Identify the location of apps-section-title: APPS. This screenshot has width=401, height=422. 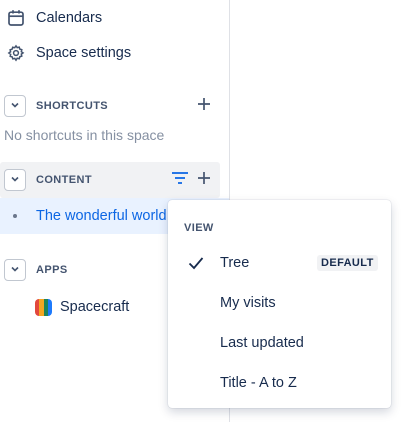
(52, 270).